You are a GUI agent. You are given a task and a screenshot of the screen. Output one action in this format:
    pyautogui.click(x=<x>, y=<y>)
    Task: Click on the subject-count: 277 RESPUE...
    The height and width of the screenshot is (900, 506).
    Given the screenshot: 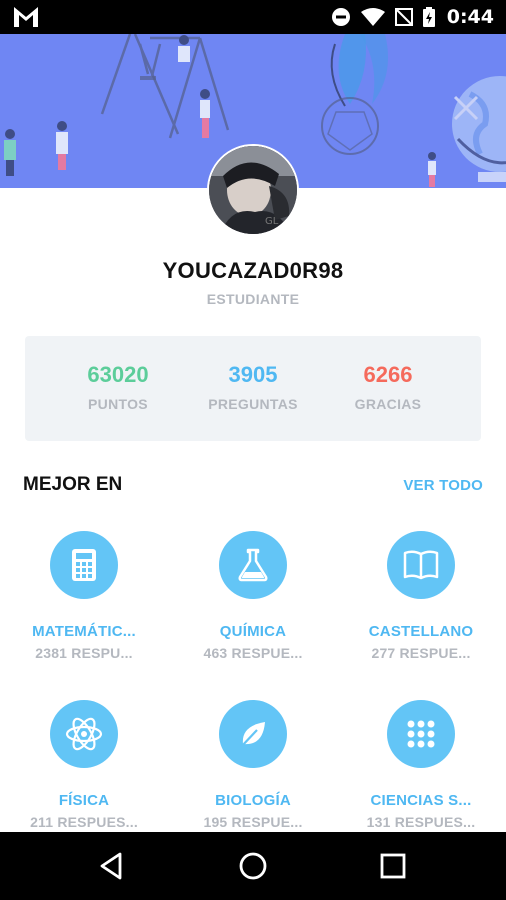 What is the action you would take?
    pyautogui.click(x=421, y=653)
    